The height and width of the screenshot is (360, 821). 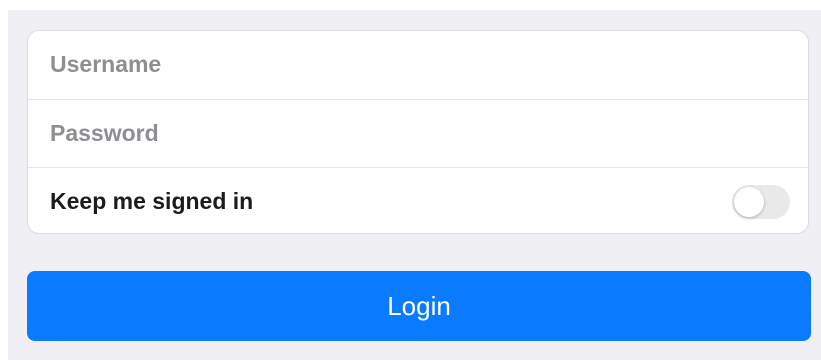 What do you see at coordinates (152, 201) in the screenshot?
I see `keep-signed-in-label: Keep me signed in` at bounding box center [152, 201].